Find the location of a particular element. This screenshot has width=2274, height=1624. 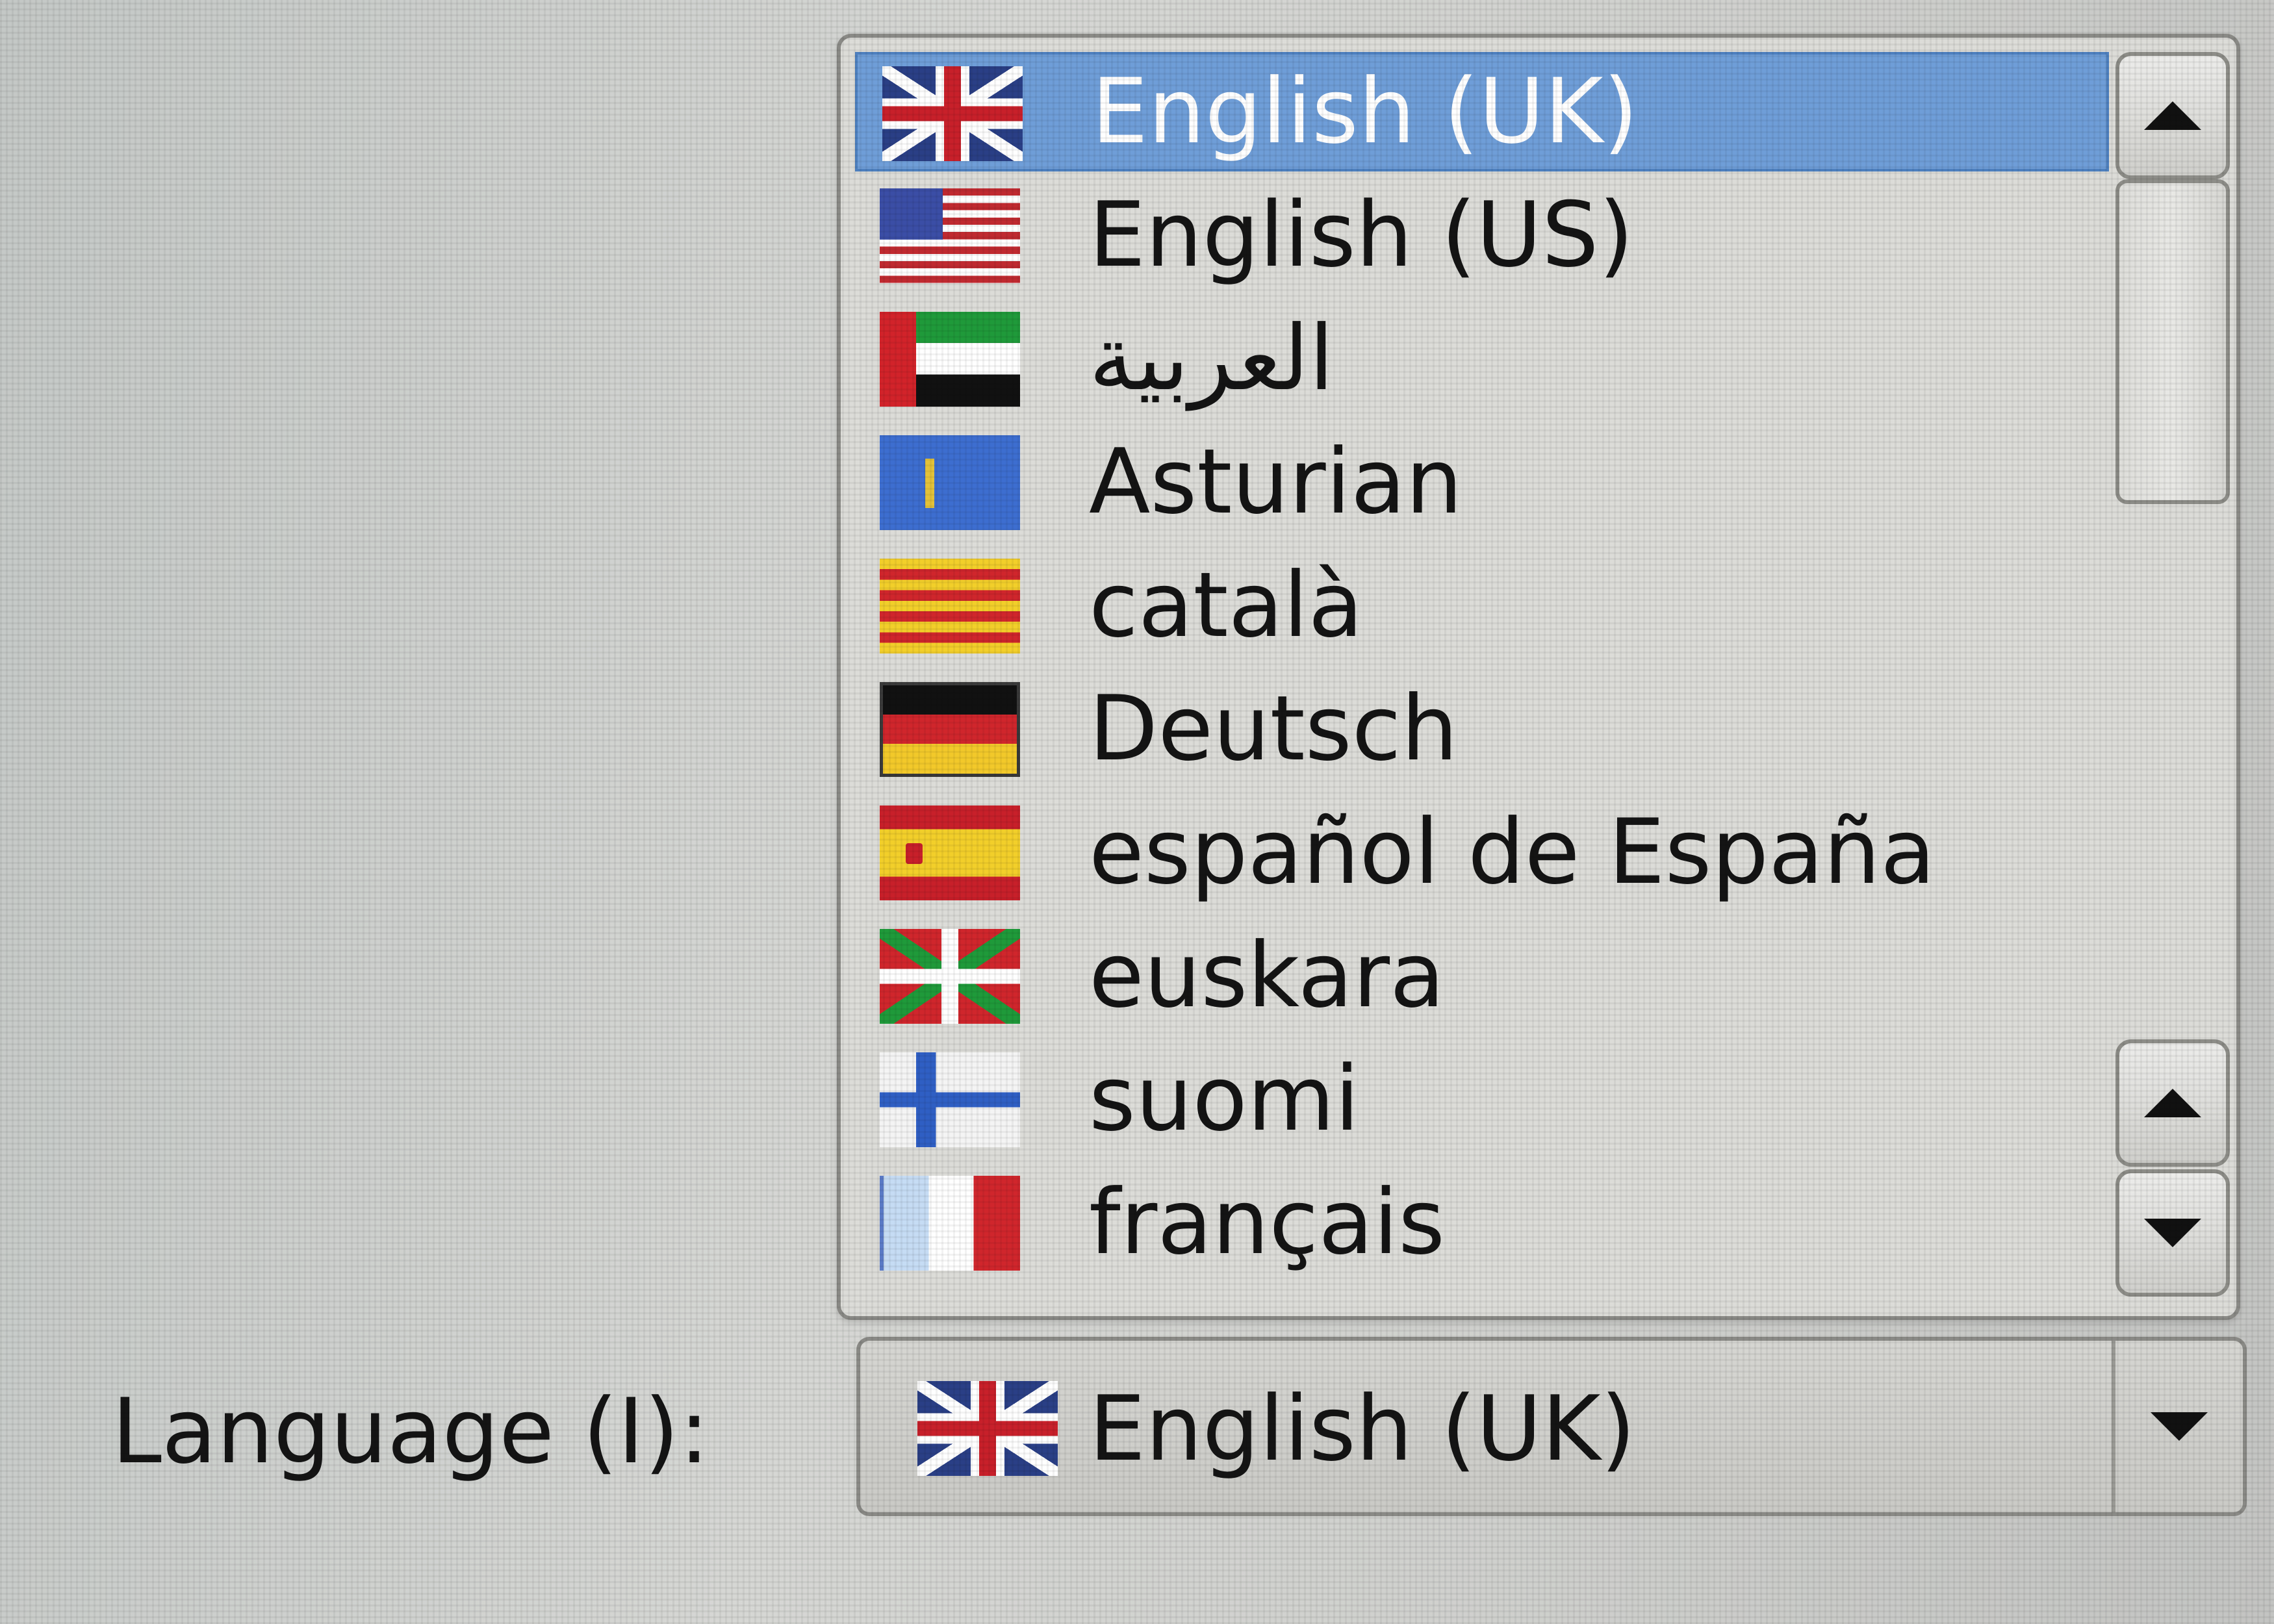

combobox-toggle-button is located at coordinates (2177, 1426).